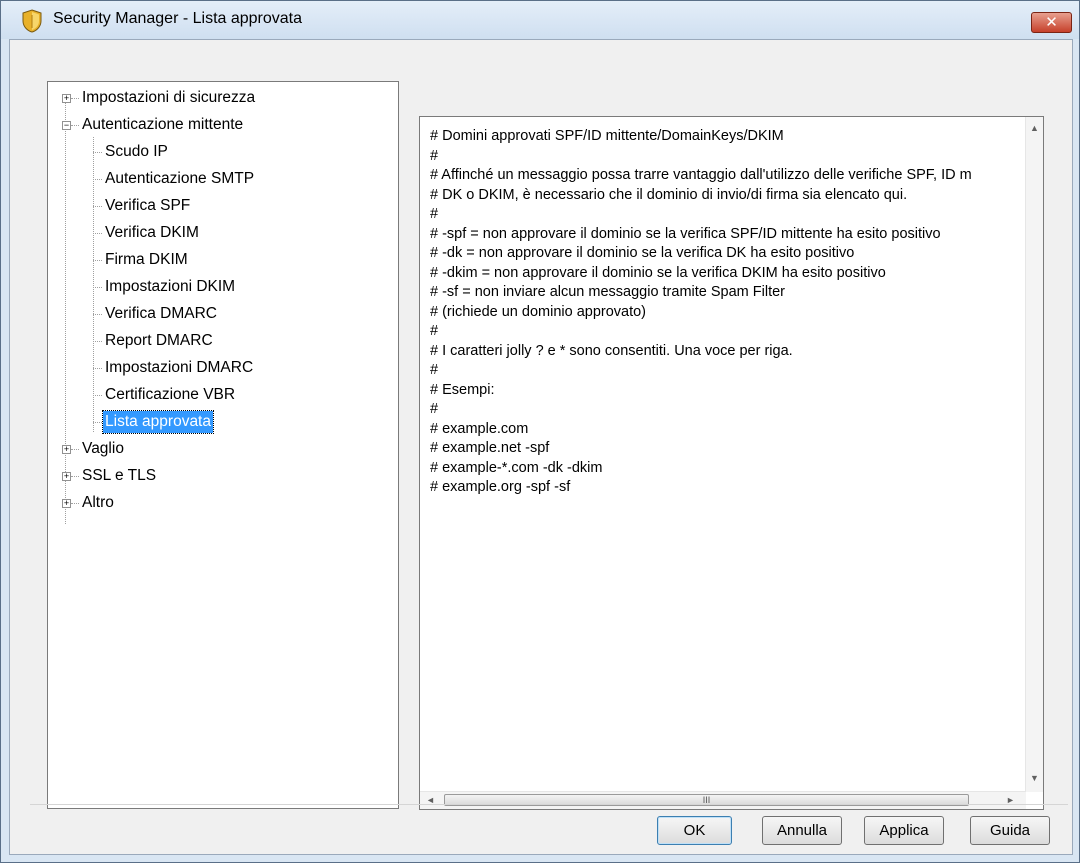 The height and width of the screenshot is (863, 1080). Describe the element at coordinates (136, 151) in the screenshot. I see `tree-item-label: Scudo IP` at that location.